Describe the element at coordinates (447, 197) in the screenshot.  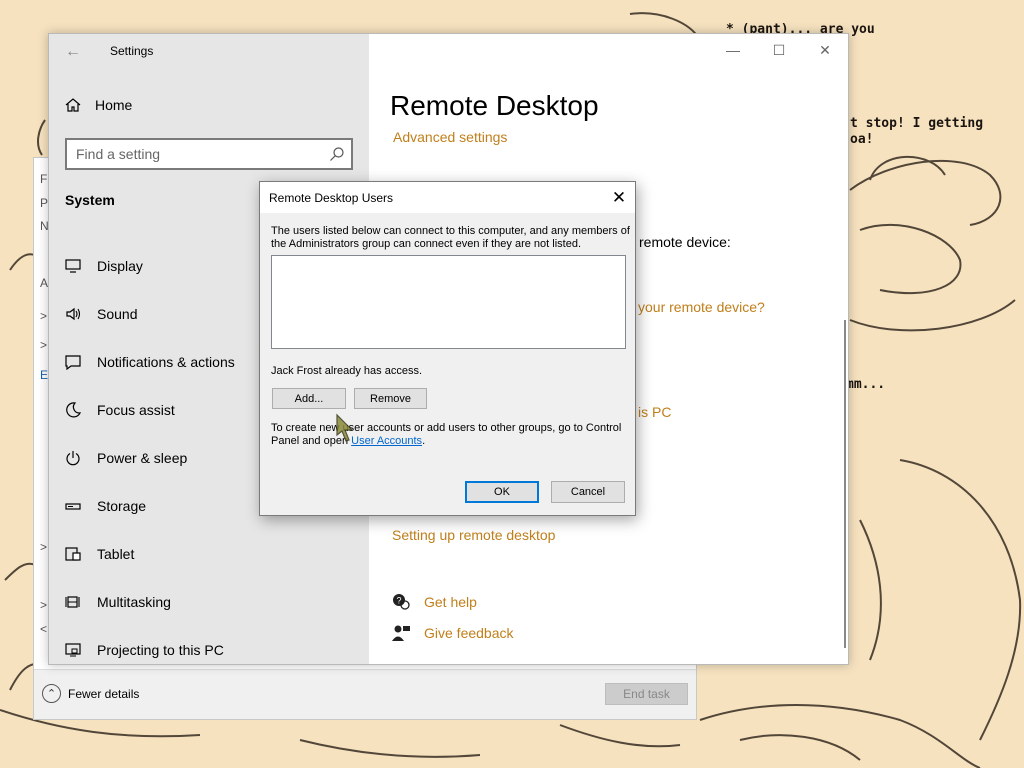
I see `dialog-titlebar: Remote Desktop Users ✕` at that location.